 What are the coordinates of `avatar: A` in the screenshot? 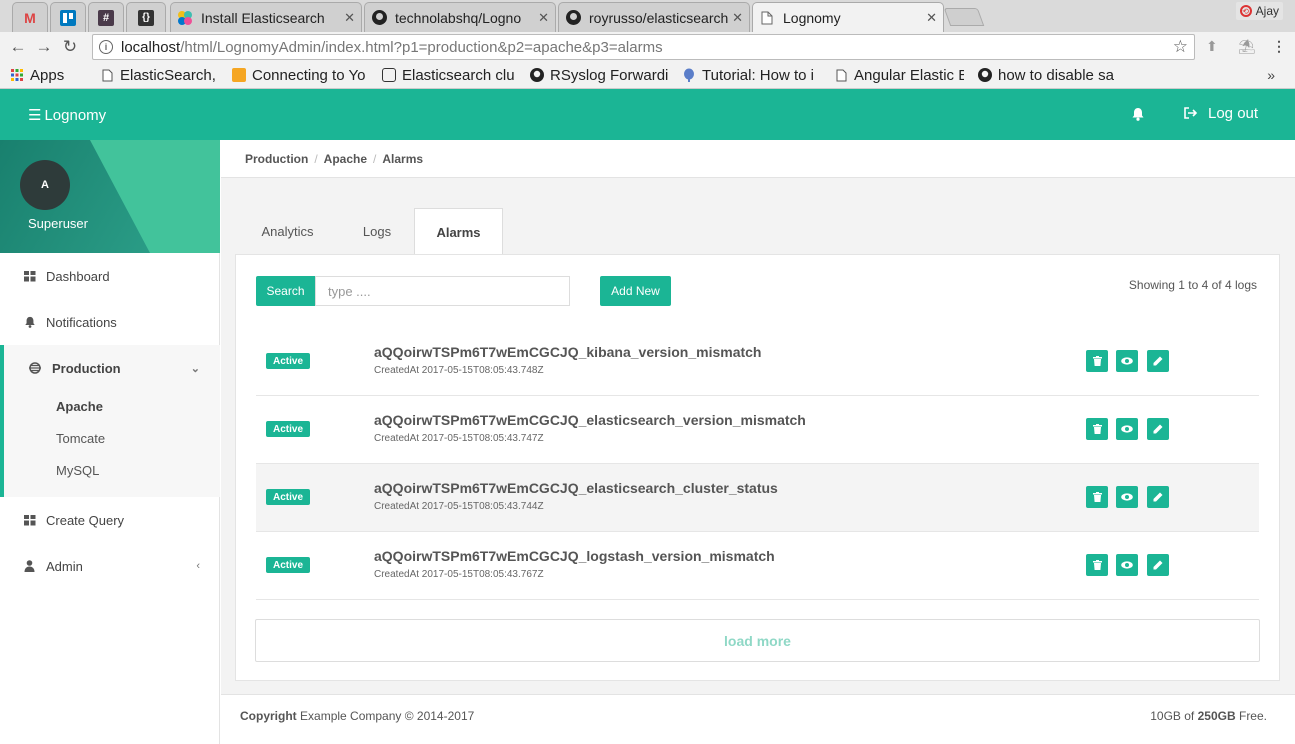 It's located at (45, 185).